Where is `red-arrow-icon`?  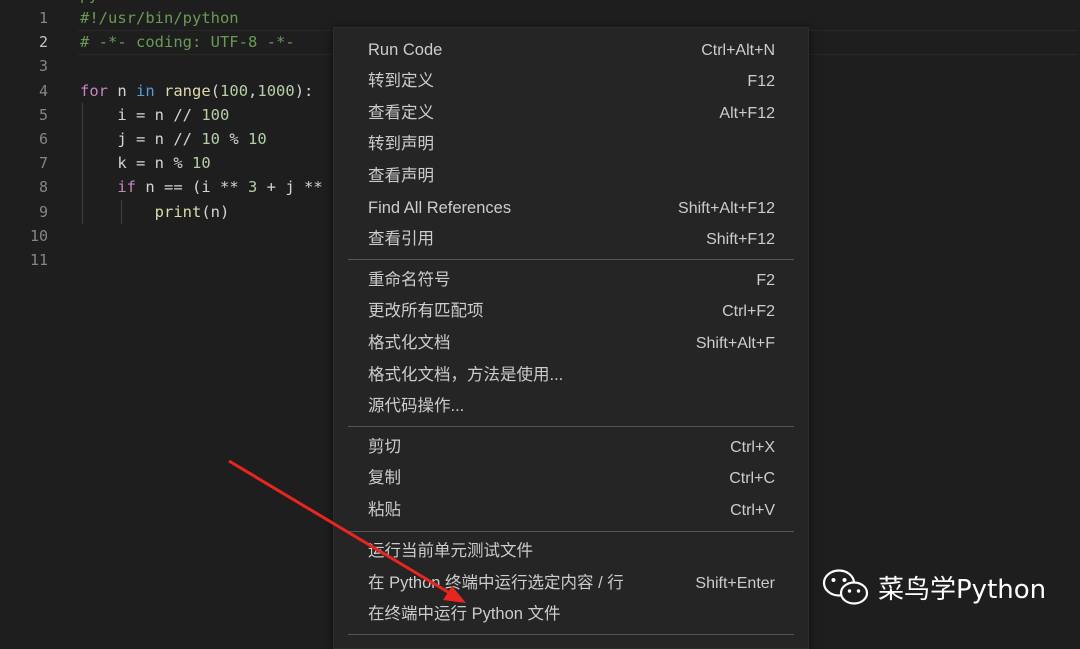
red-arrow-icon is located at coordinates (347, 531).